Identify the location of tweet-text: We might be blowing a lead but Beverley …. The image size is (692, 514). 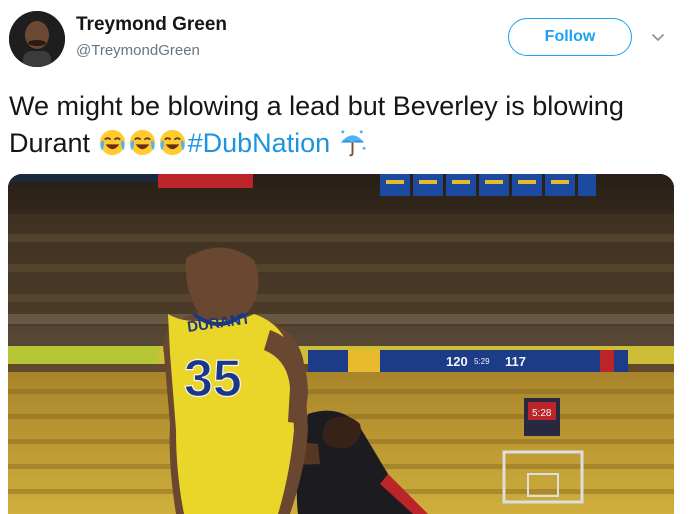
(344, 125).